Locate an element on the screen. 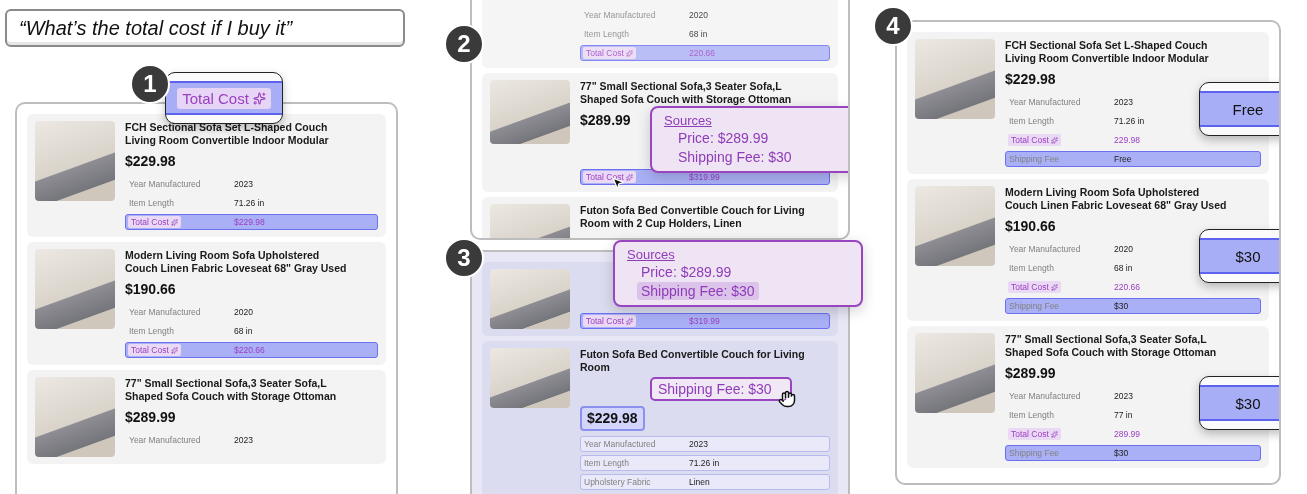  magnified-value: Free is located at coordinates (1239, 109).